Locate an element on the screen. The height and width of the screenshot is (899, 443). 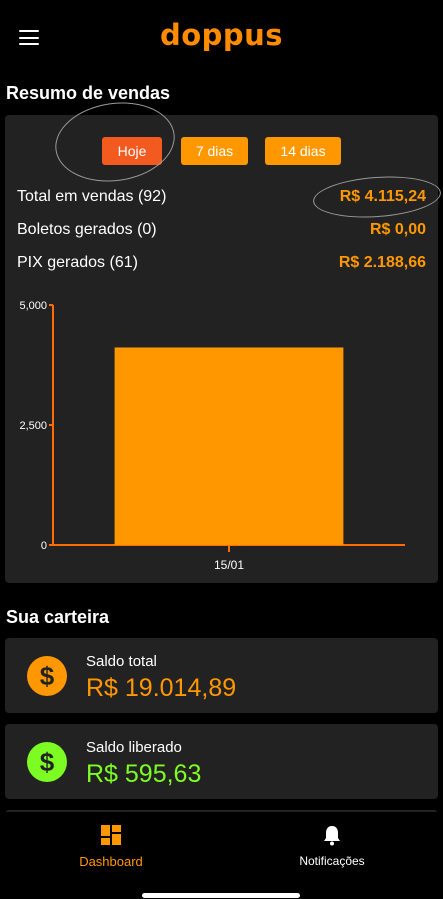
y-tick-label: 2,500 is located at coordinates (33, 426).